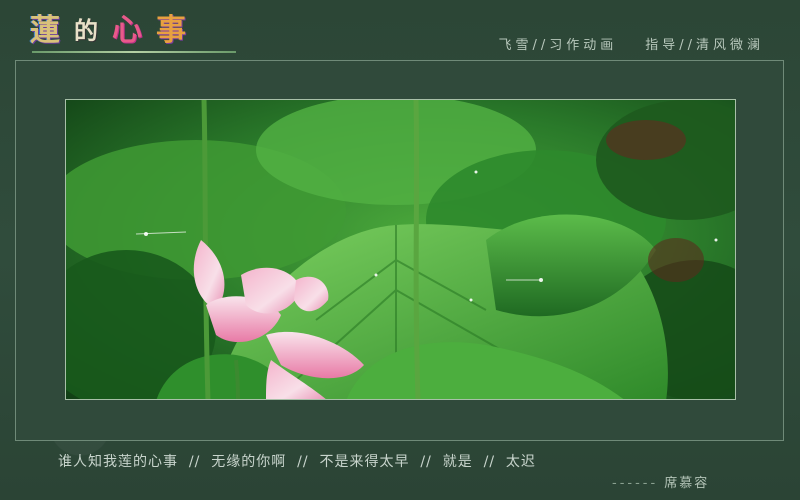 The width and height of the screenshot is (800, 500). Describe the element at coordinates (127, 30) in the screenshot. I see `logo-char-xin: 心` at that location.